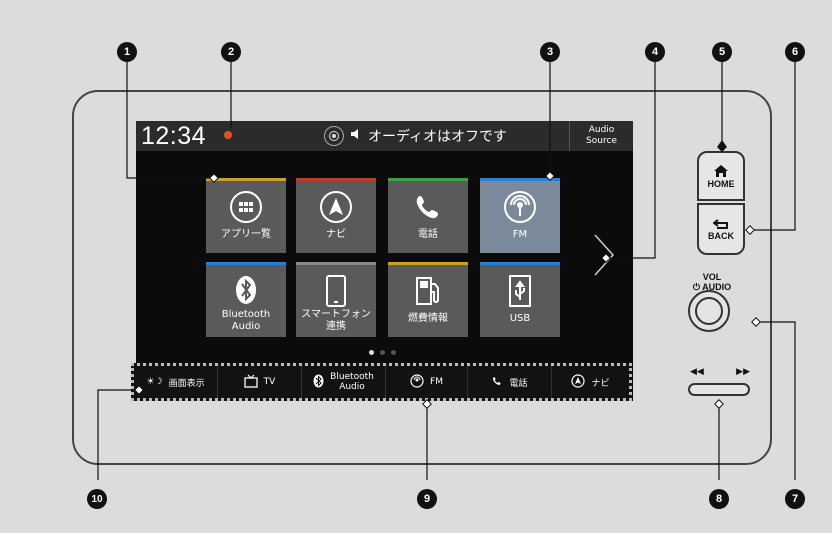  What do you see at coordinates (251, 382) in the screenshot?
I see `tv-icon` at bounding box center [251, 382].